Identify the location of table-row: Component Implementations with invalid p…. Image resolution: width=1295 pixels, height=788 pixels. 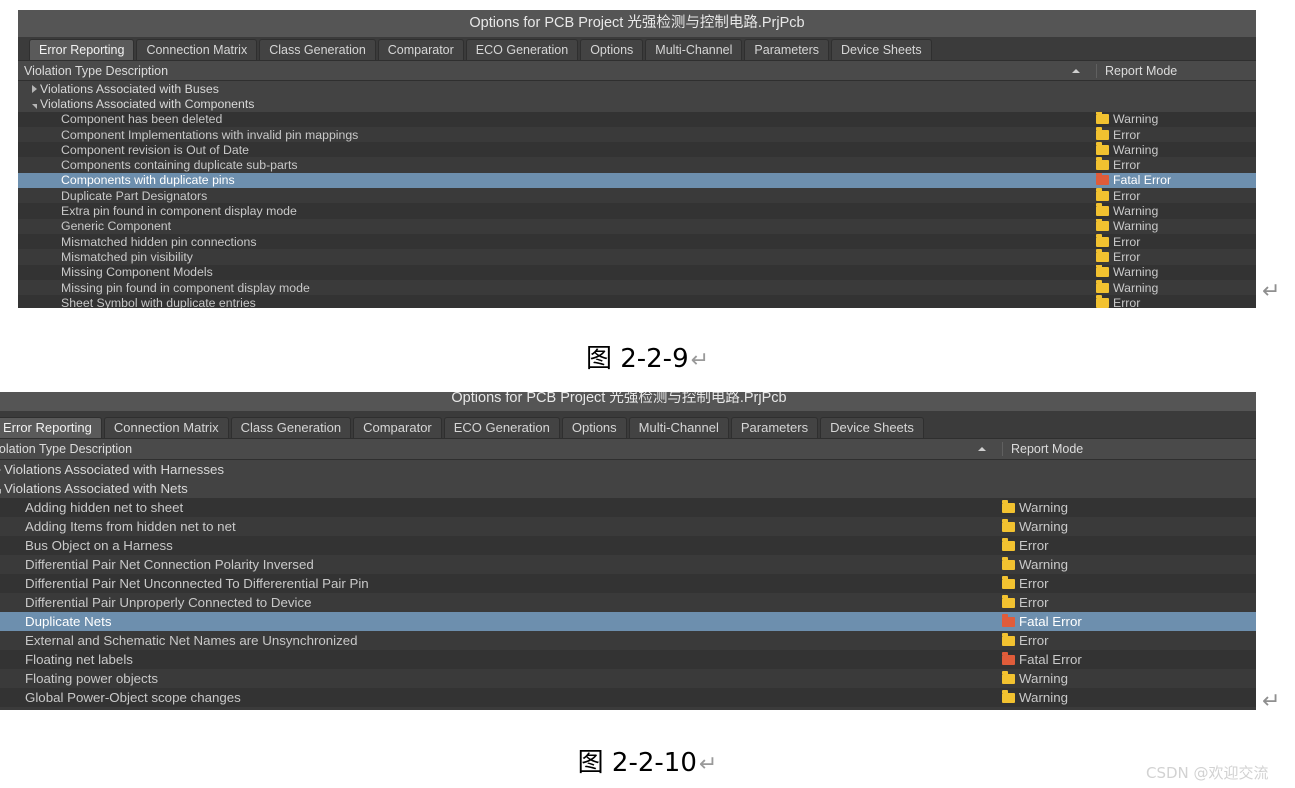
(637, 134).